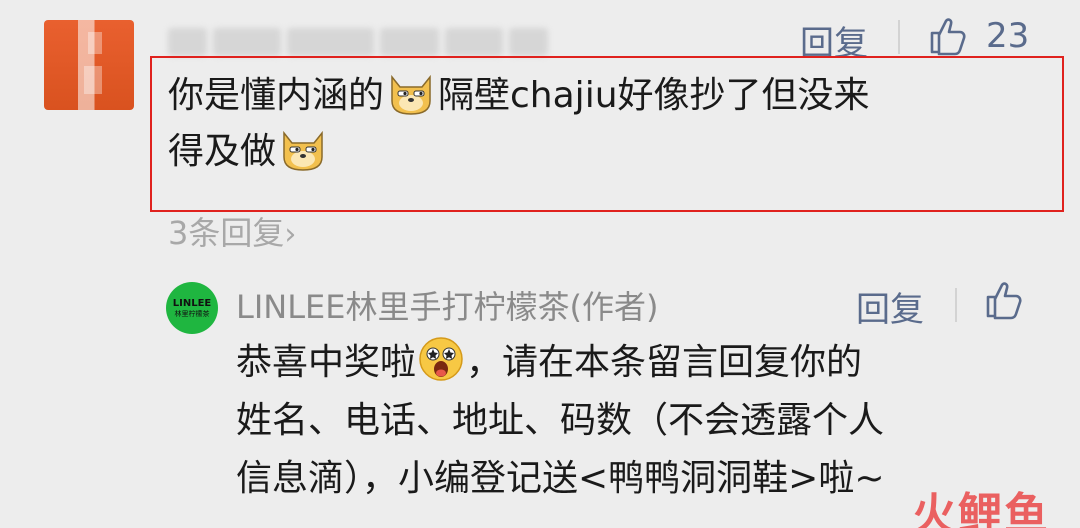  Describe the element at coordinates (890, 306) in the screenshot. I see `author-reply-button: 回复` at that location.